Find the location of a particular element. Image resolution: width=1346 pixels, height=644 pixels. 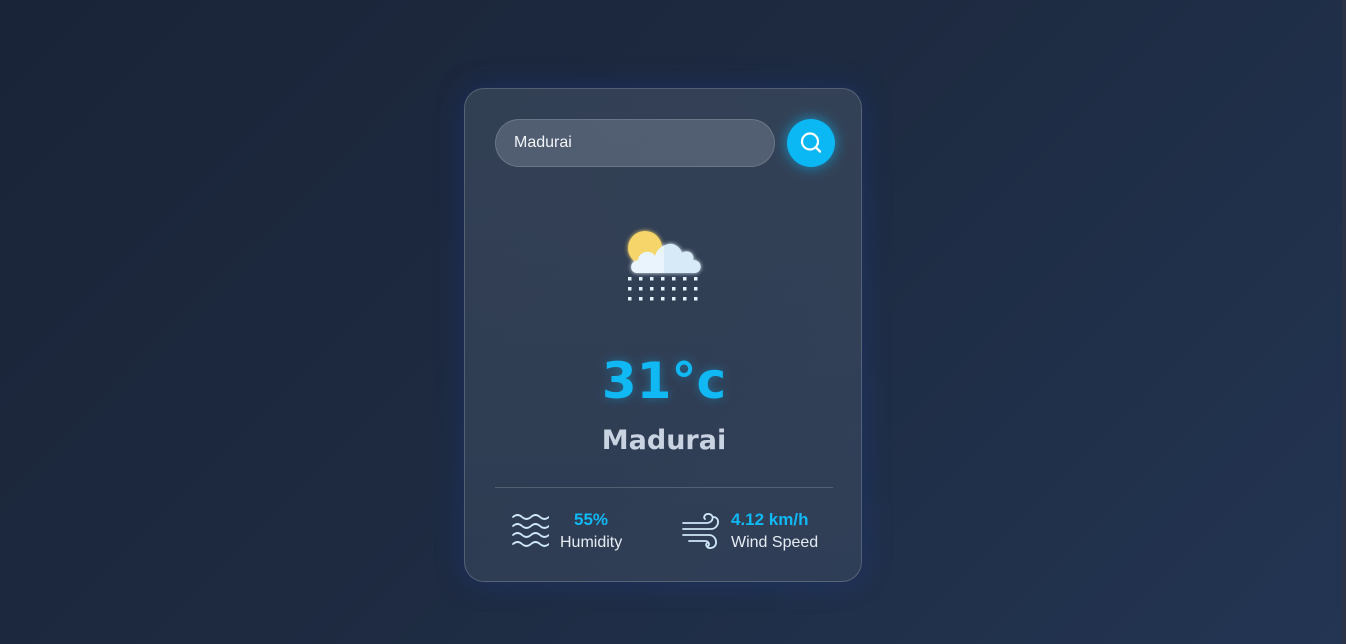

partly-cloudy-snow-icon is located at coordinates (664, 268).